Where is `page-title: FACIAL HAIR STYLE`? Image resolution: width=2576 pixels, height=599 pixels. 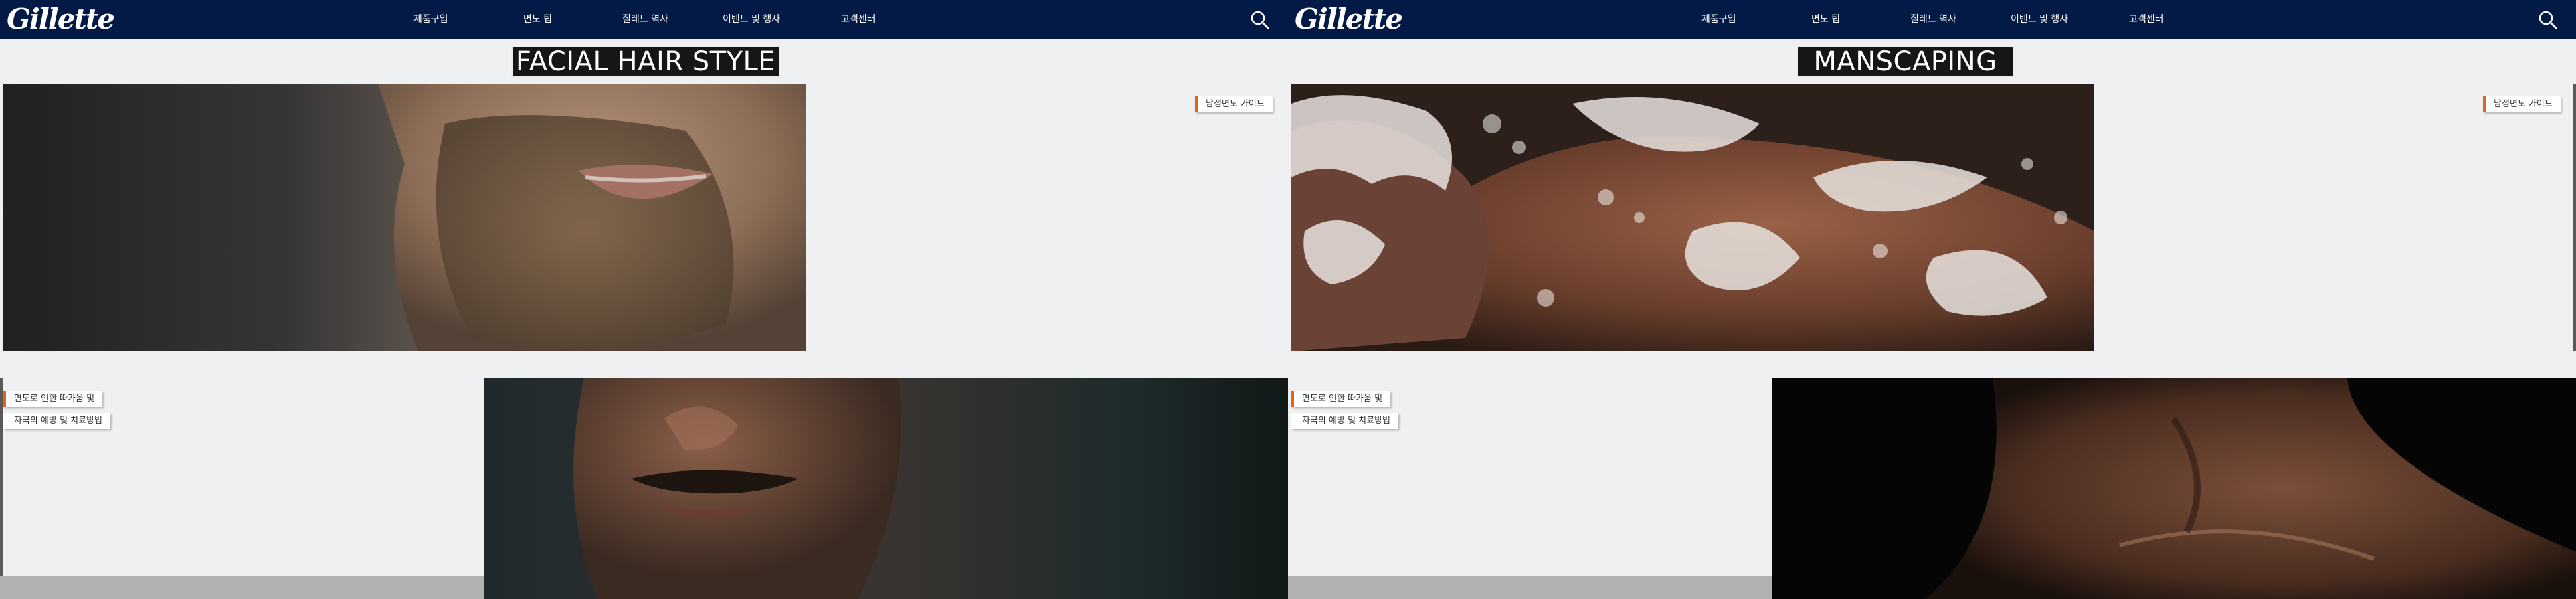 page-title: FACIAL HAIR STYLE is located at coordinates (645, 62).